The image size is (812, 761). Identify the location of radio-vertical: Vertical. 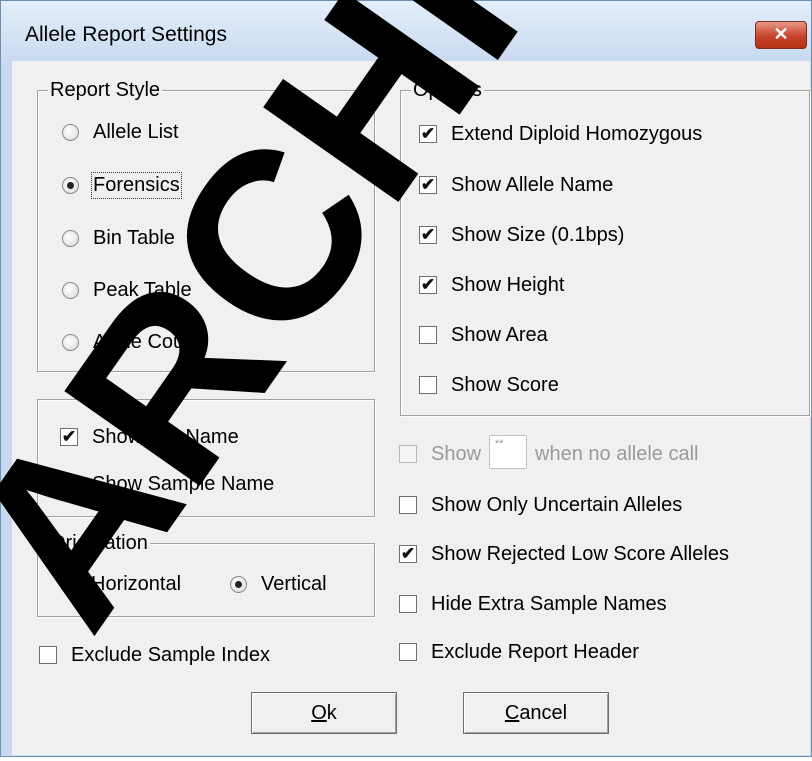
(278, 584).